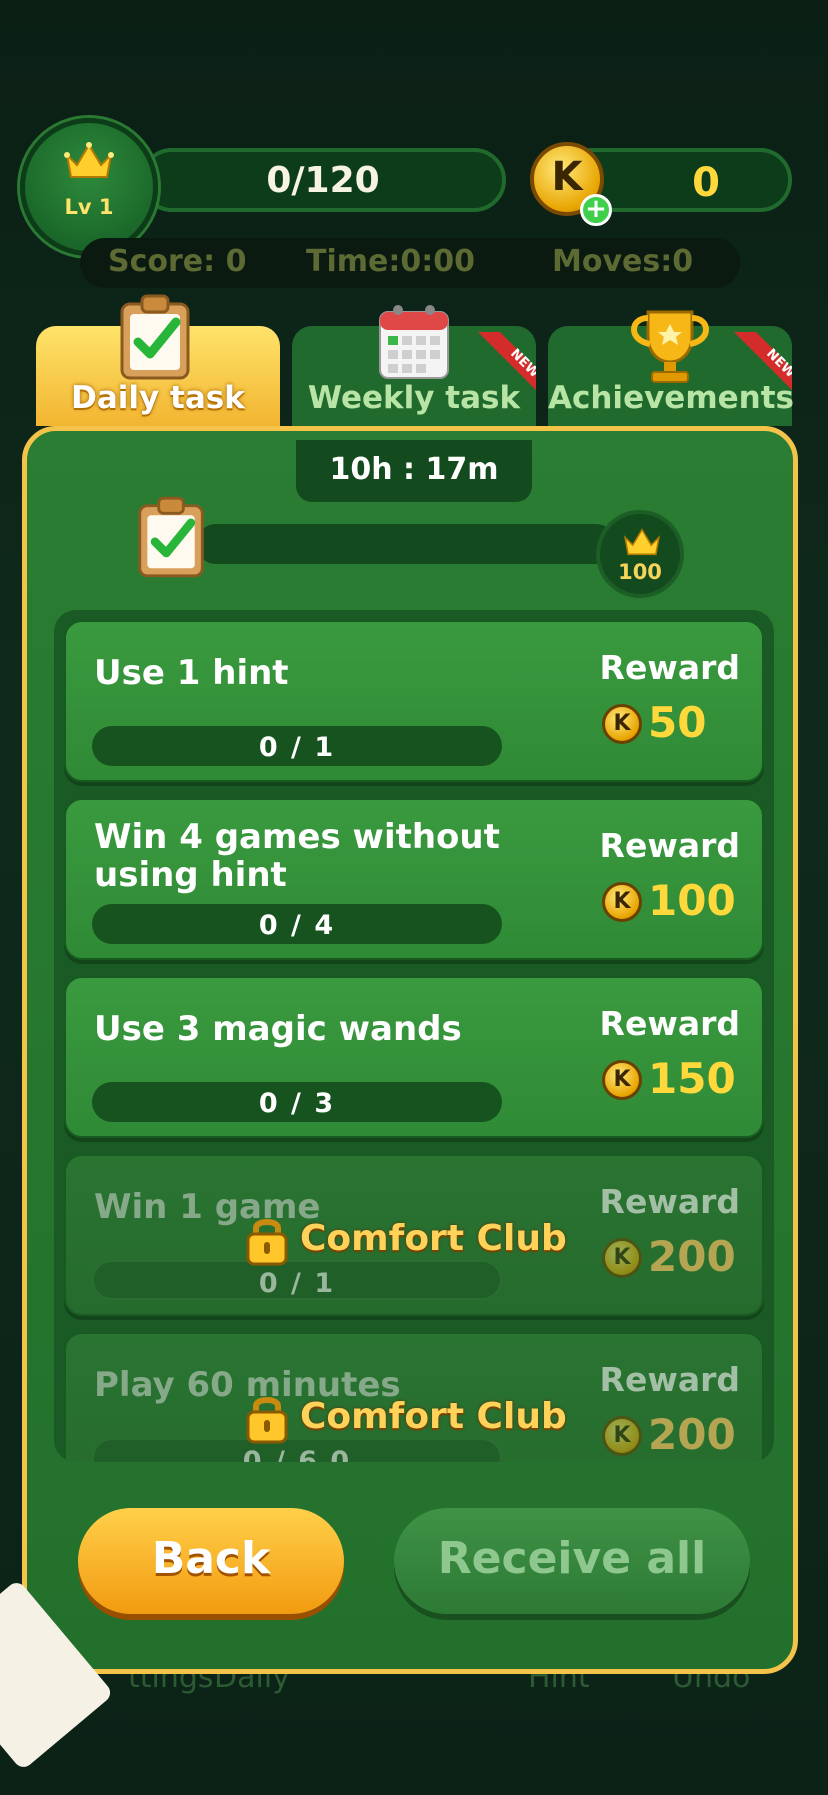 The height and width of the screenshot is (1795, 828). Describe the element at coordinates (89, 187) in the screenshot. I see `level-badge: Lv 1` at that location.